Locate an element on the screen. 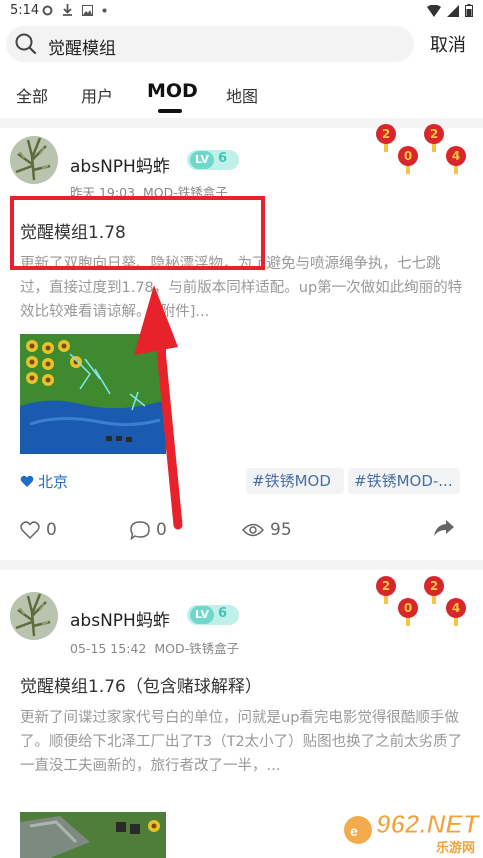  site-watermark-logo: e 962.NET 乐游网 is located at coordinates (412, 832).